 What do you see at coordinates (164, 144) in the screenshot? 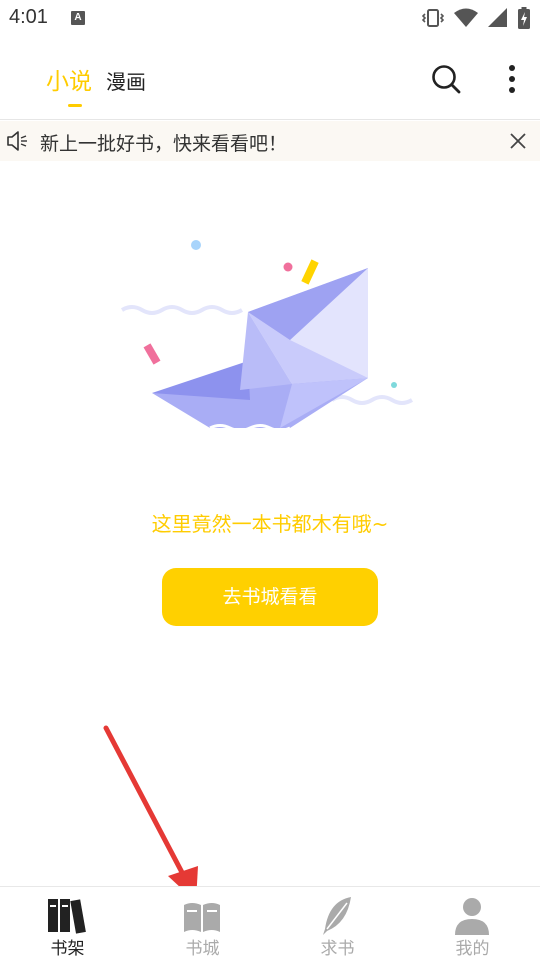
I see `notice-text: 新上一批好书，快来看看吧！` at bounding box center [164, 144].